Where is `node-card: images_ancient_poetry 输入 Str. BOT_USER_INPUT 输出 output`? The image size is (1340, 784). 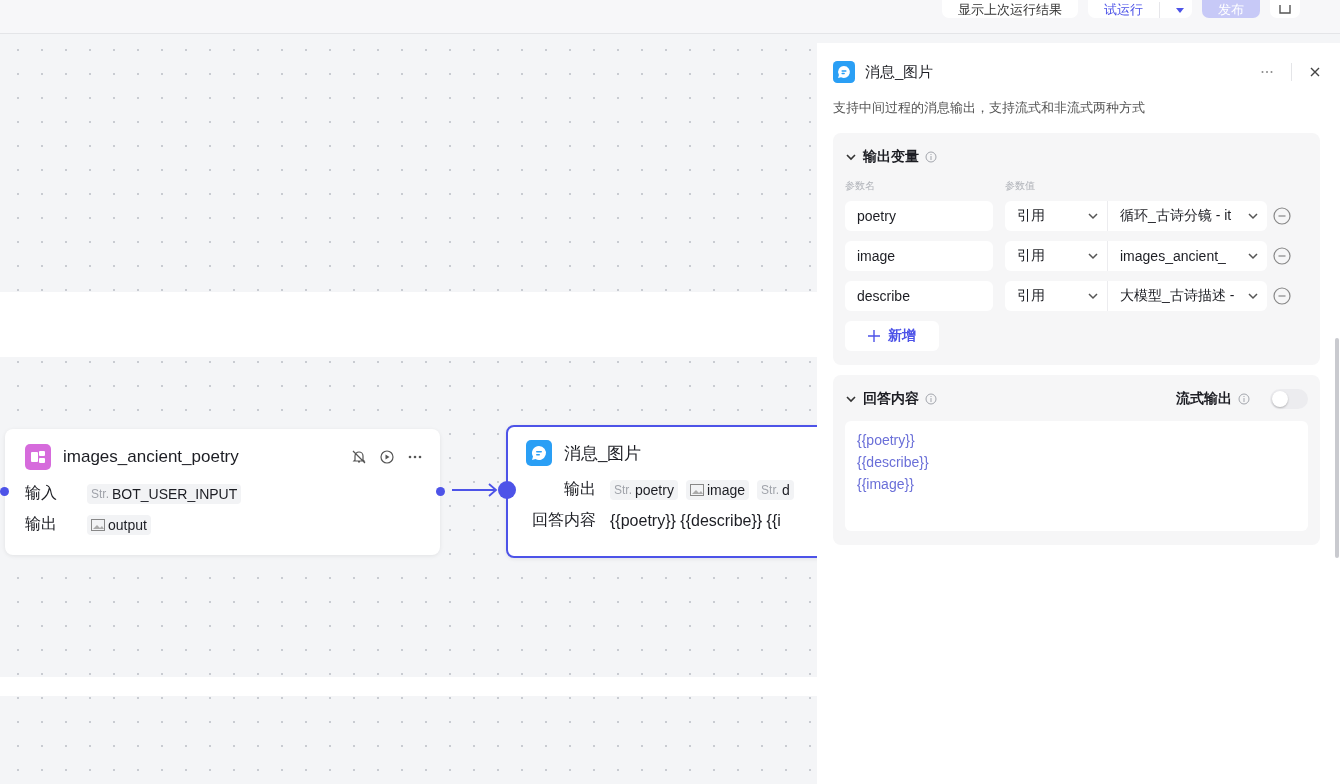
node-card: images_ancient_poetry 输入 Str. BOT_USER_INPUT 输出 output is located at coordinates (222, 492).